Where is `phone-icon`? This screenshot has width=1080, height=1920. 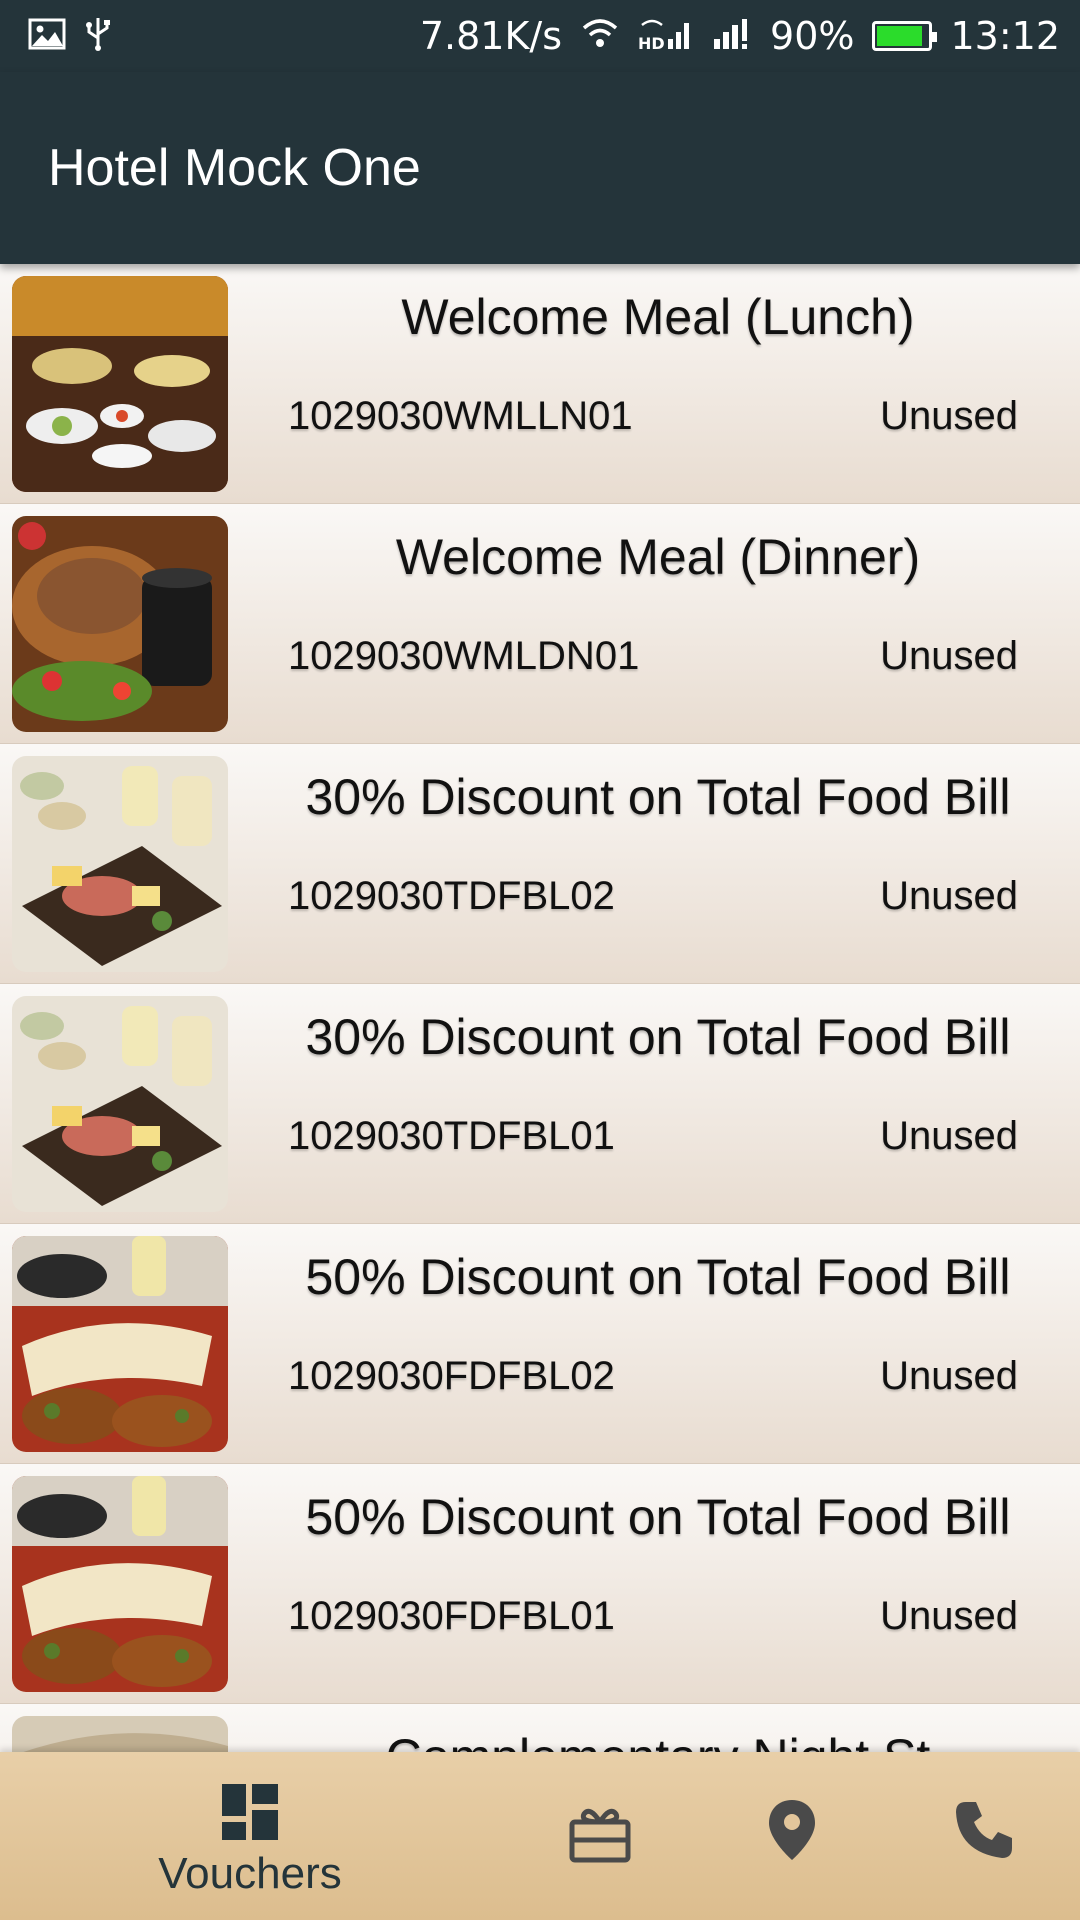 phone-icon is located at coordinates (984, 1832).